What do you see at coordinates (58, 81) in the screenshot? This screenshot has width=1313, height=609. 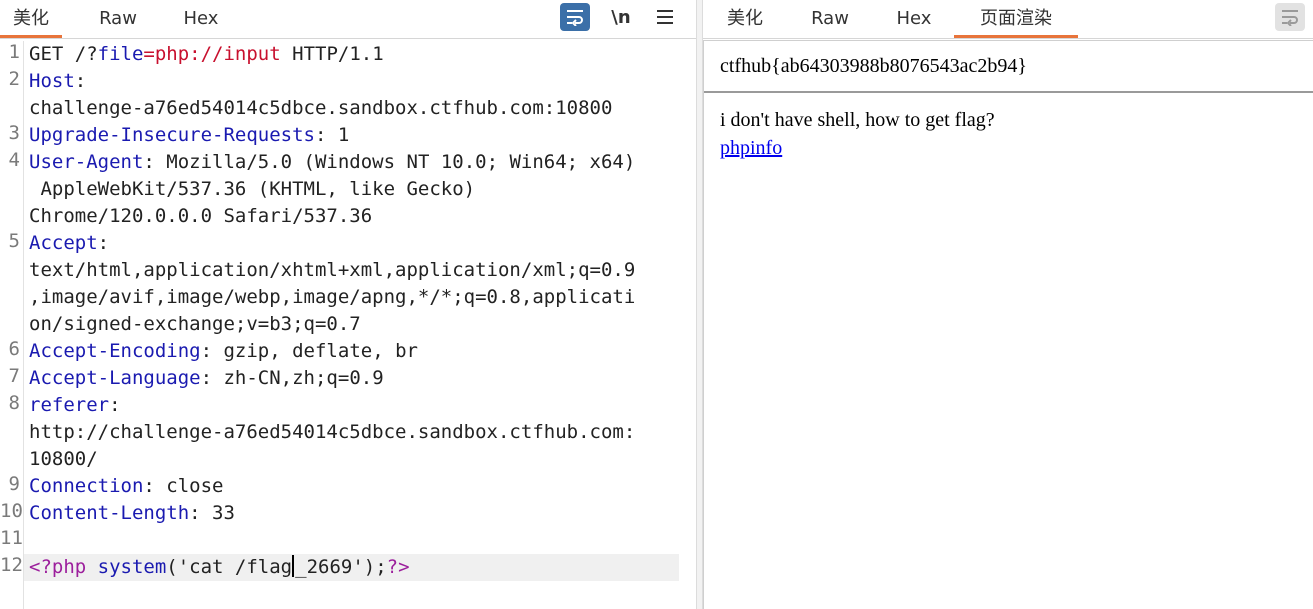 I see `header-host: Host:` at bounding box center [58, 81].